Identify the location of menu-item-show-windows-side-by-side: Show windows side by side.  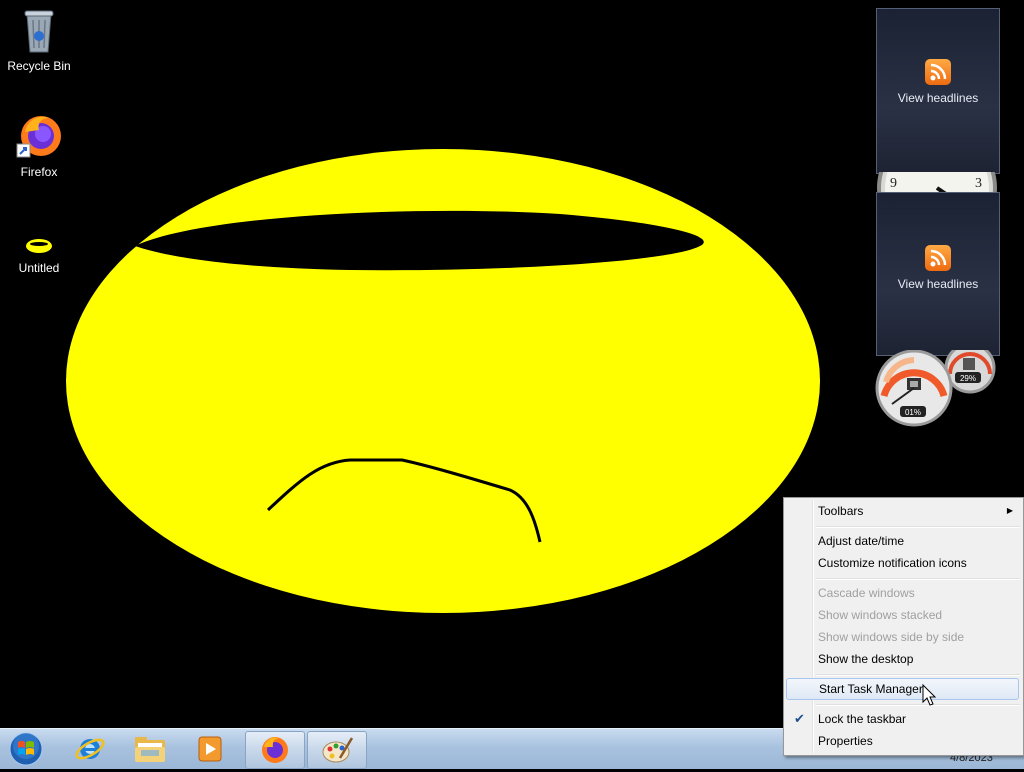
(891, 637).